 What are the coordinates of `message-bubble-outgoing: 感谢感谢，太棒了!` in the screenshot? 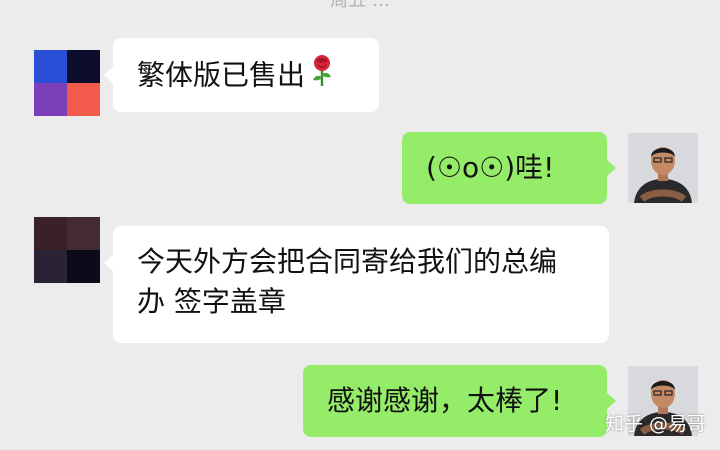 It's located at (459, 401).